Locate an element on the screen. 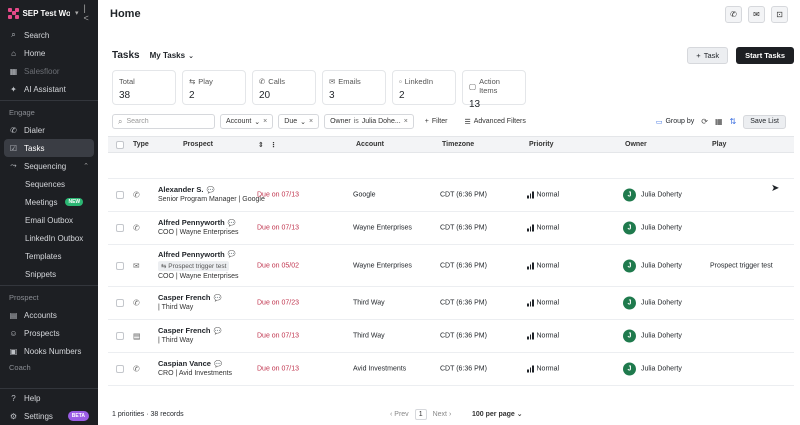 The height and width of the screenshot is (425, 800). search-box: ⌕ is located at coordinates (163, 121).